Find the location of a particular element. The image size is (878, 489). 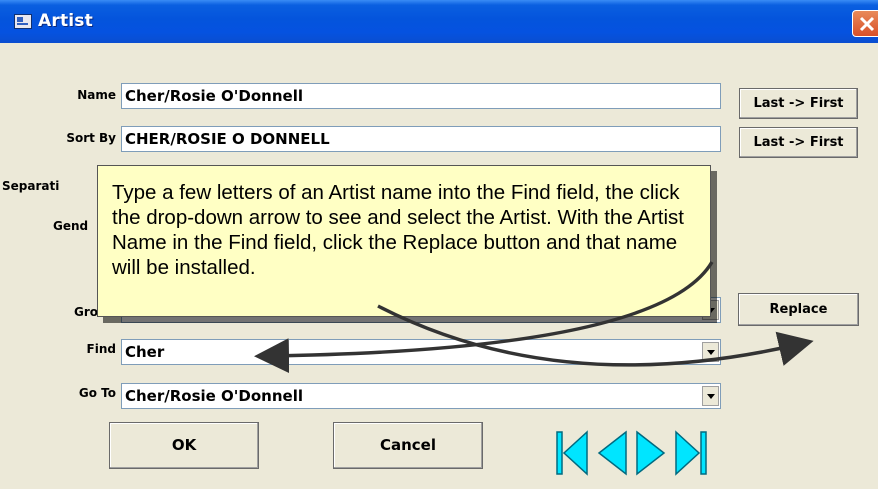

arrow-to-replace is located at coordinates (595, 335).